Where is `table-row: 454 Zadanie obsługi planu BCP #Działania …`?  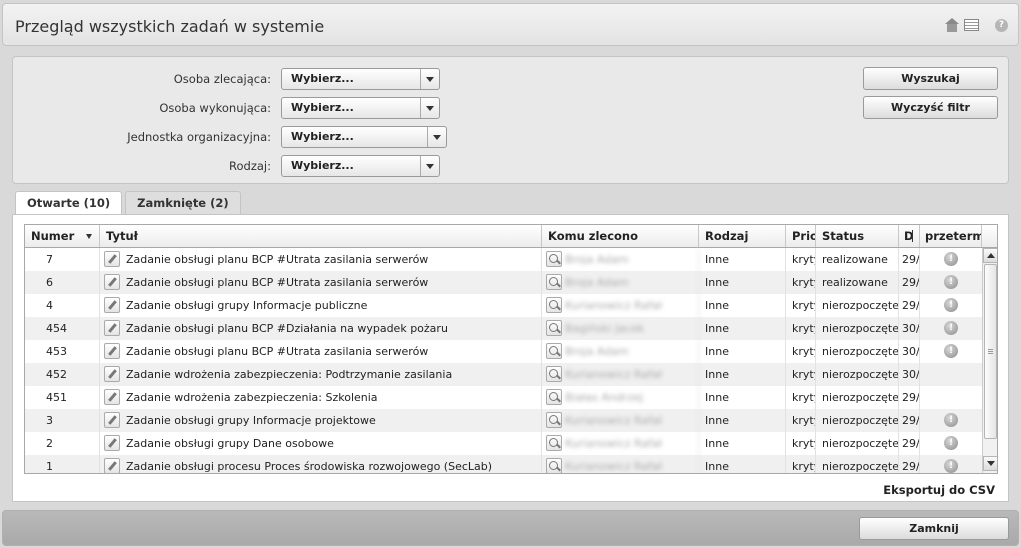 table-row: 454 Zadanie obsługi planu BCP #Działania … is located at coordinates (503, 328).